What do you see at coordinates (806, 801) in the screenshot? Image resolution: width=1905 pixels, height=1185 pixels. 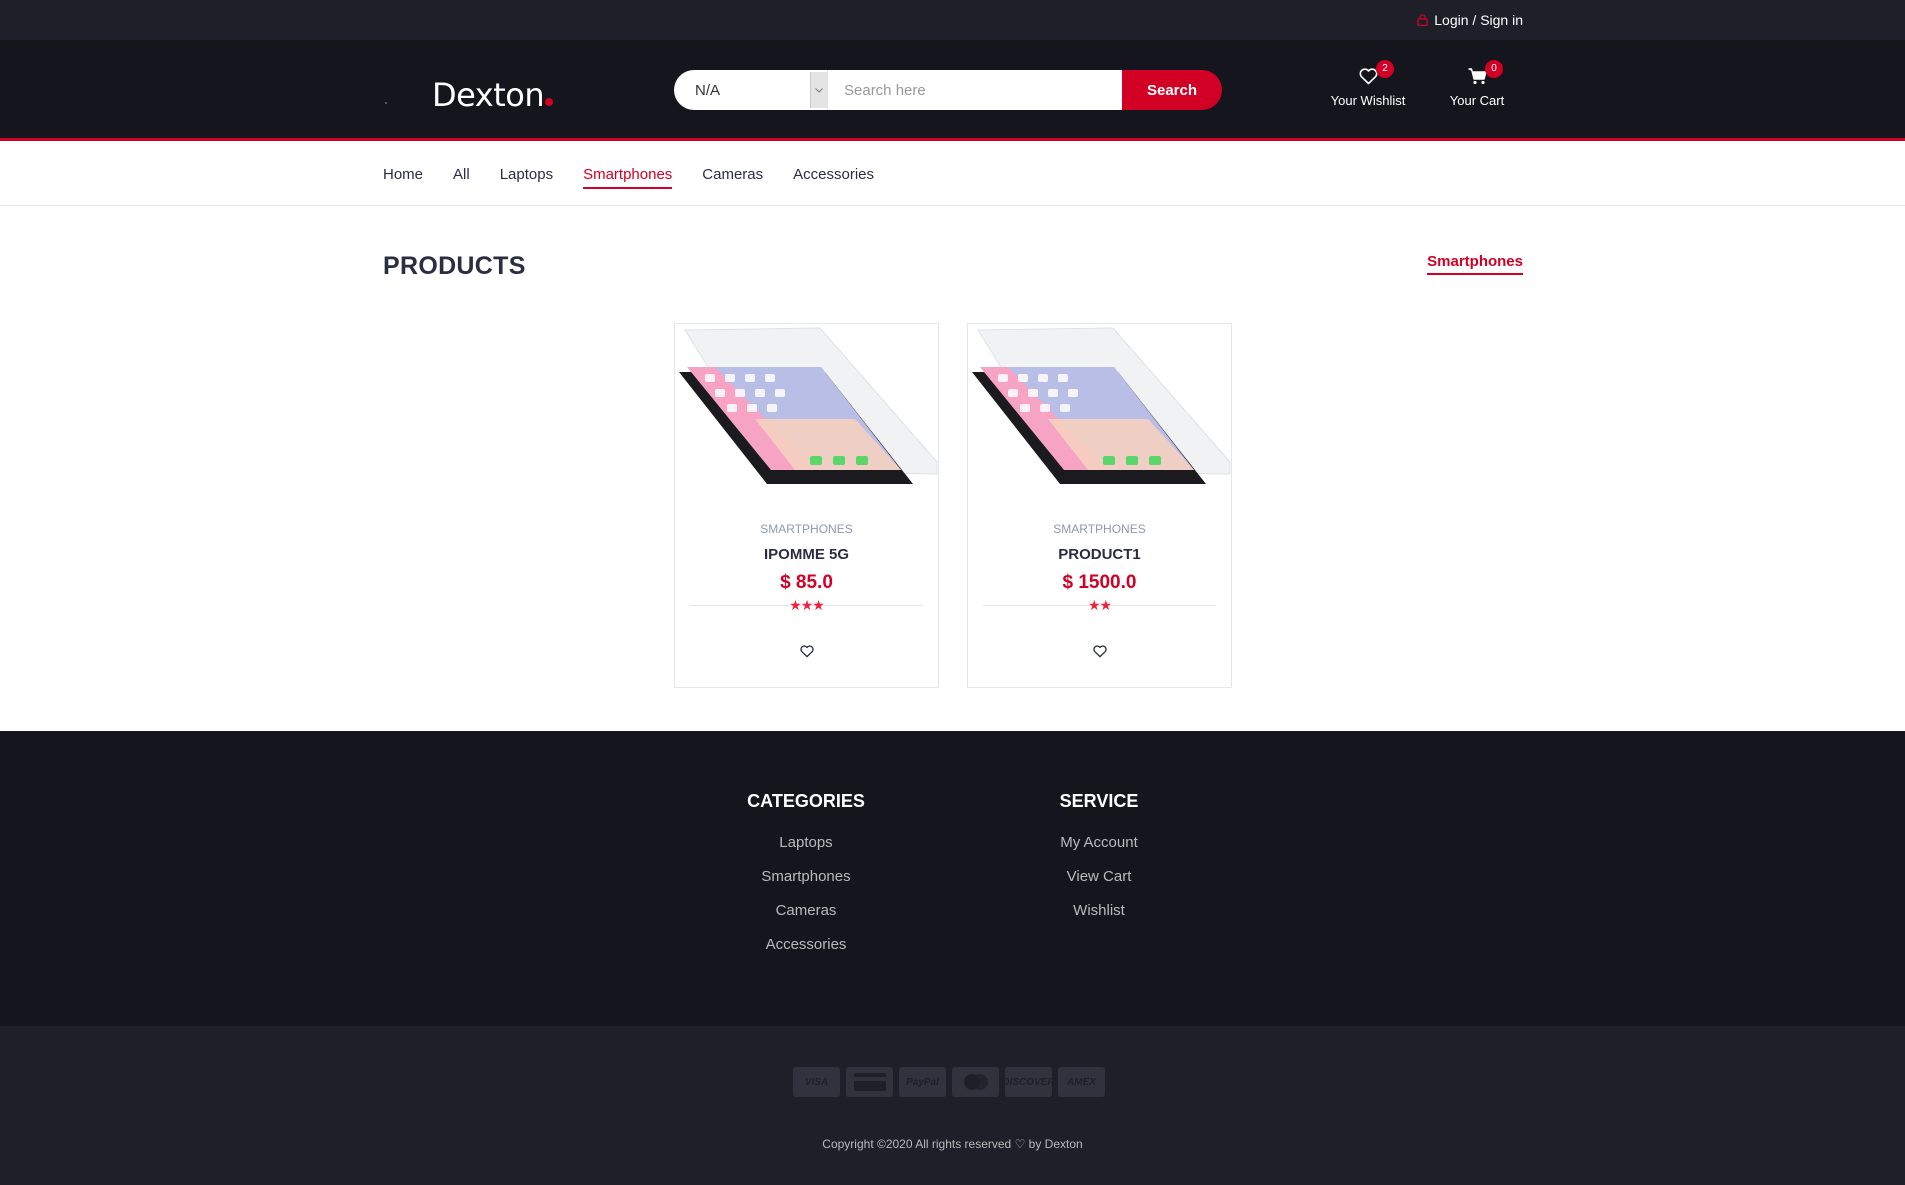 I see `footer-categories-title: CATEGORIES` at bounding box center [806, 801].